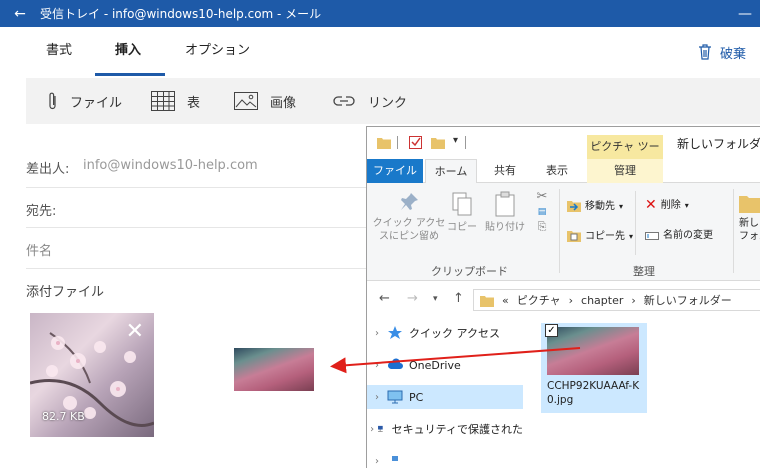 This screenshot has height=468, width=760. Describe the element at coordinates (469, 271) in the screenshot. I see `clipboard-group-label: クリップボード` at that location.